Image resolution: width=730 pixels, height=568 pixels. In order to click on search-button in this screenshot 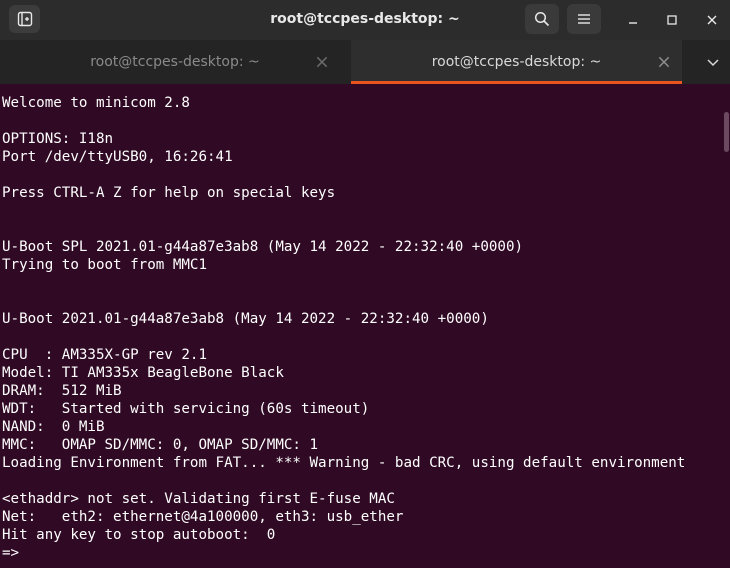, I will do `click(542, 19)`.